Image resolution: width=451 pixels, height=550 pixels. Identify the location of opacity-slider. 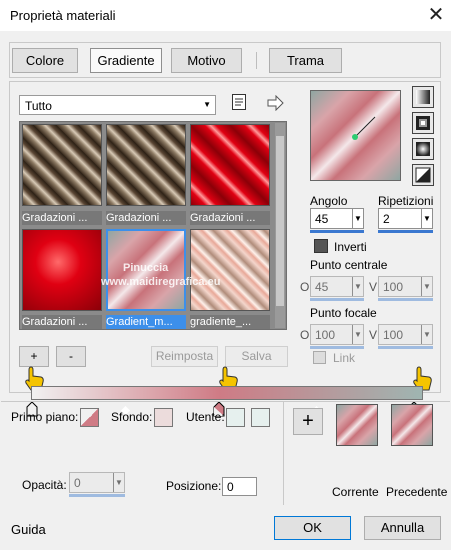
(97, 495).